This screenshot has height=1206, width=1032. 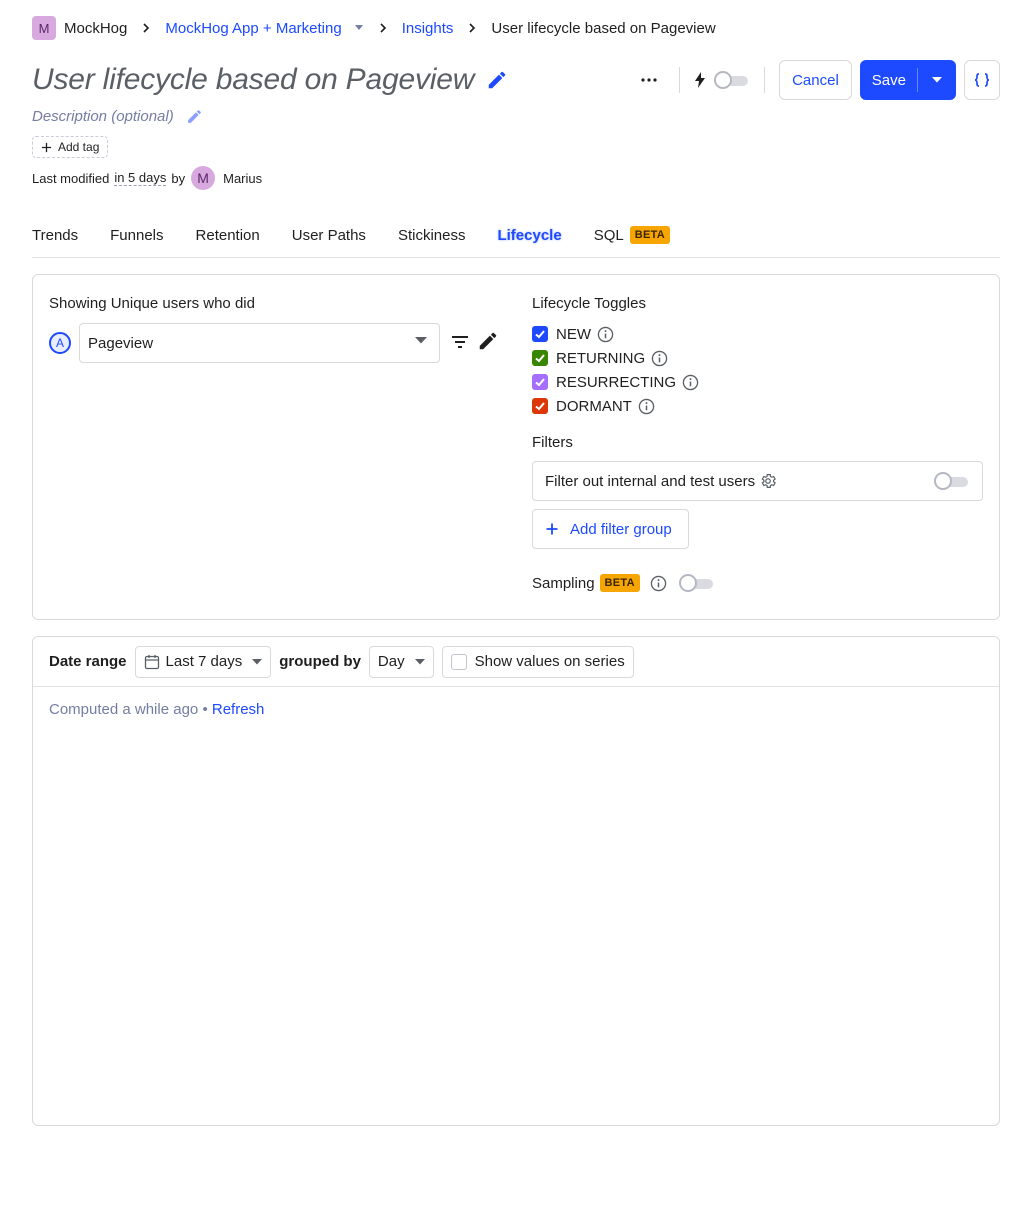 I want to click on save-options-button, so click(x=937, y=80).